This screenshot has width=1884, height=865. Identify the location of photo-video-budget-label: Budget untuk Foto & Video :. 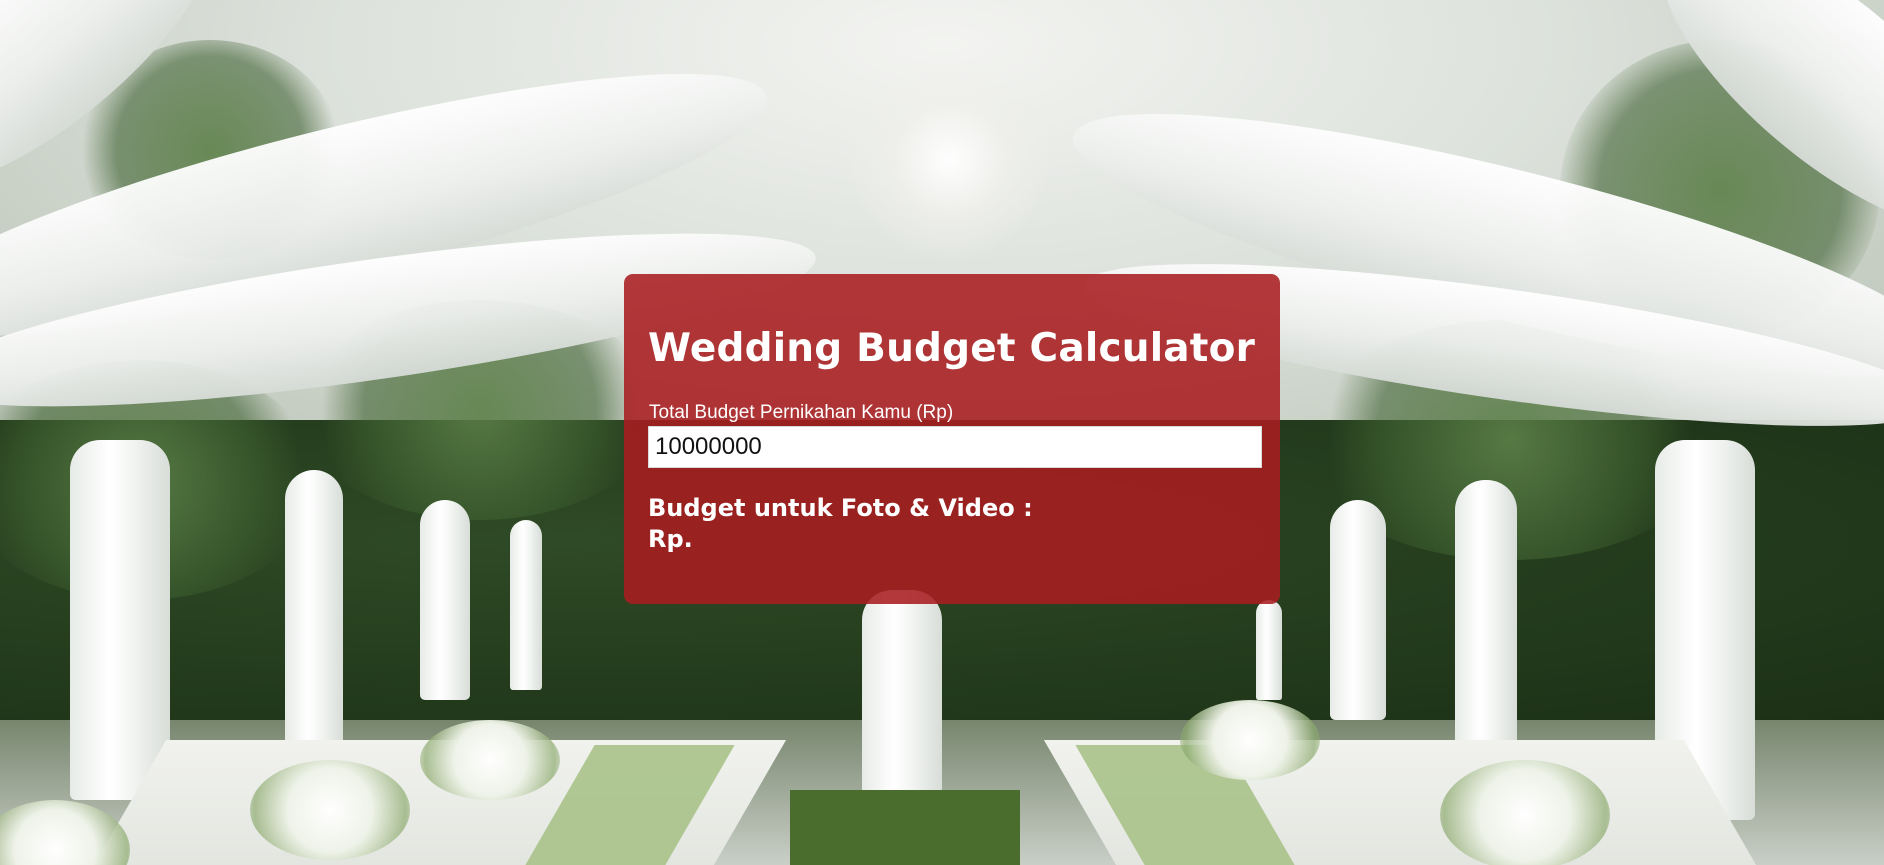
(840, 508).